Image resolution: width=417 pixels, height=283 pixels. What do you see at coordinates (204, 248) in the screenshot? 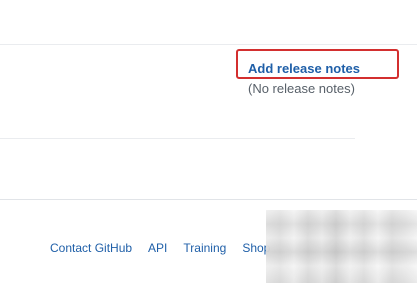
I see `footer-link-training: Training` at bounding box center [204, 248].